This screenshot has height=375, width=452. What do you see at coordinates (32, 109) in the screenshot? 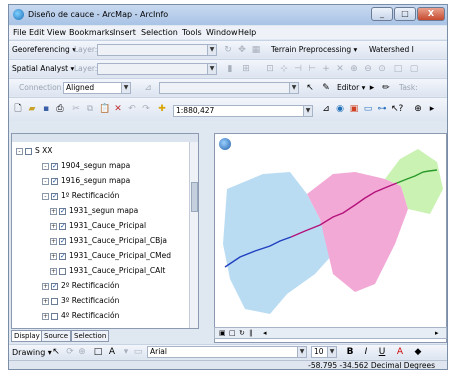
I see `open-folder-icon: ▰` at bounding box center [32, 109].